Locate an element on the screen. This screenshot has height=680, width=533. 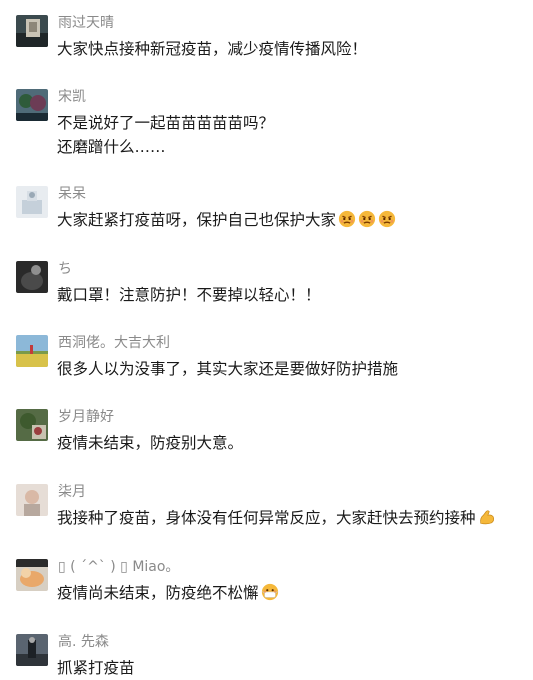
comment-text: 抓紧打疫苗 is located at coordinates (292, 668).